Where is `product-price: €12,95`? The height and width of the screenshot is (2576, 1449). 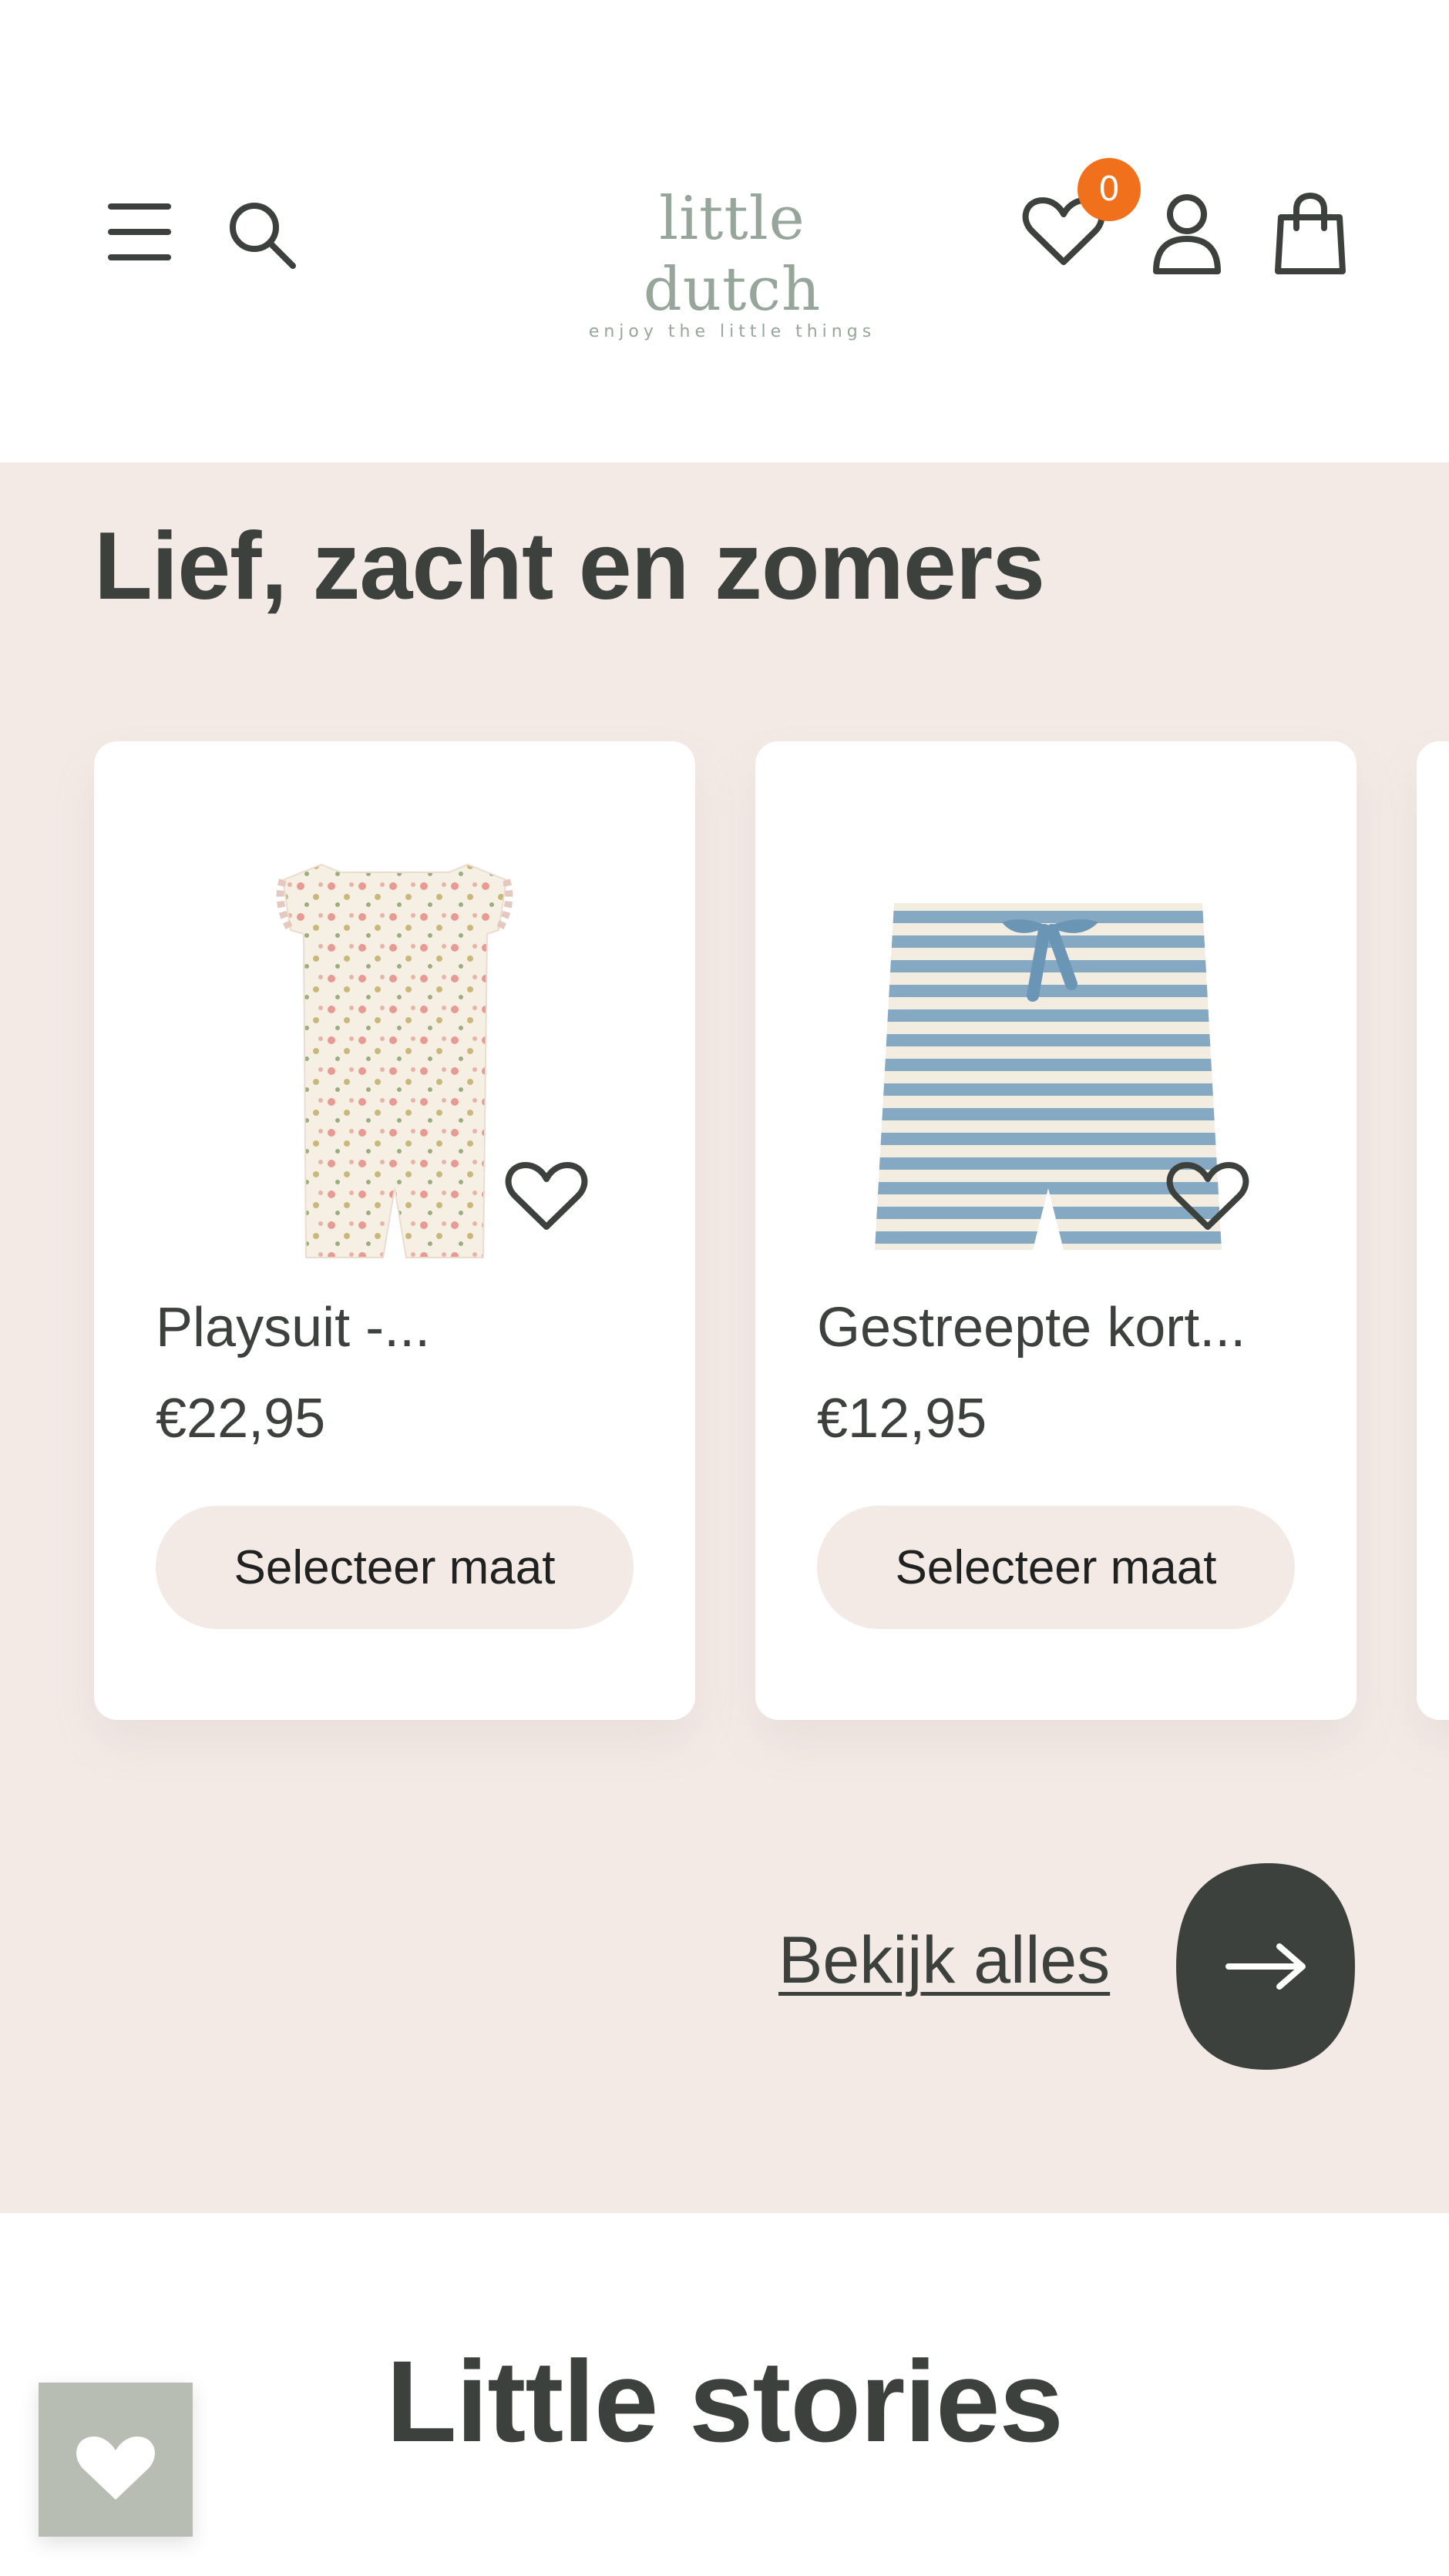
product-price: €12,95 is located at coordinates (902, 1418).